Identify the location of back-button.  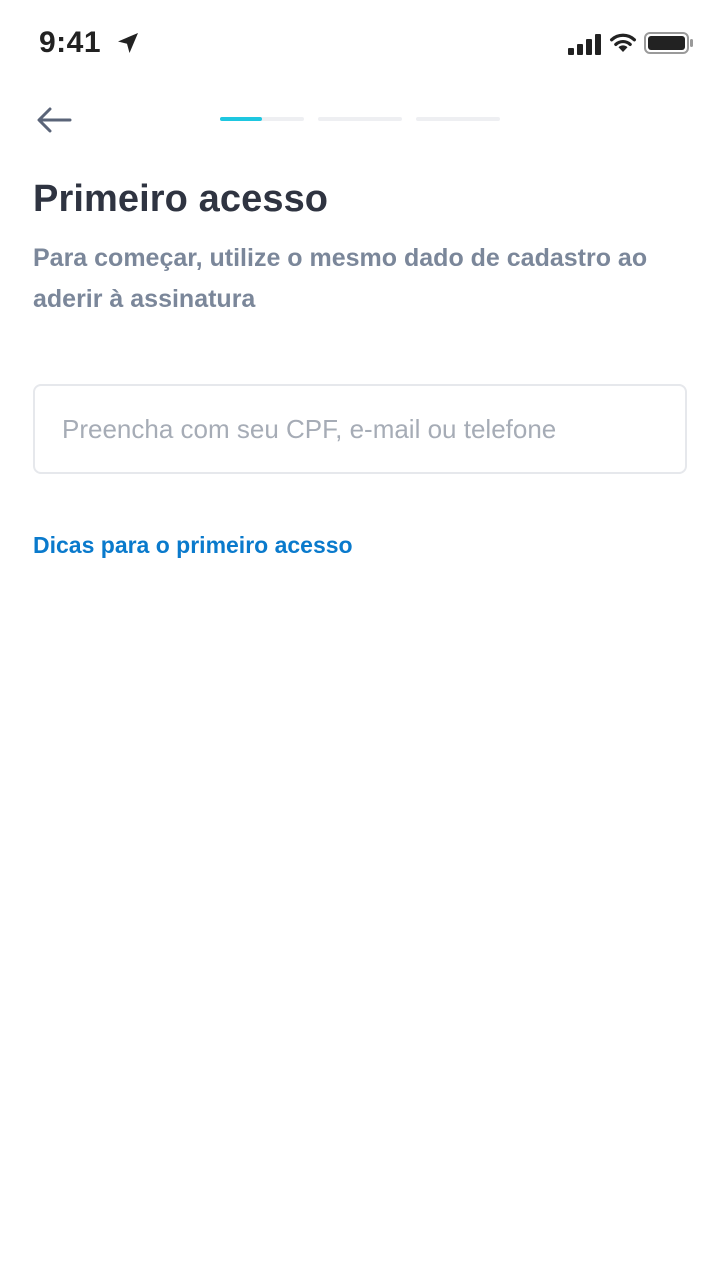
(54, 120).